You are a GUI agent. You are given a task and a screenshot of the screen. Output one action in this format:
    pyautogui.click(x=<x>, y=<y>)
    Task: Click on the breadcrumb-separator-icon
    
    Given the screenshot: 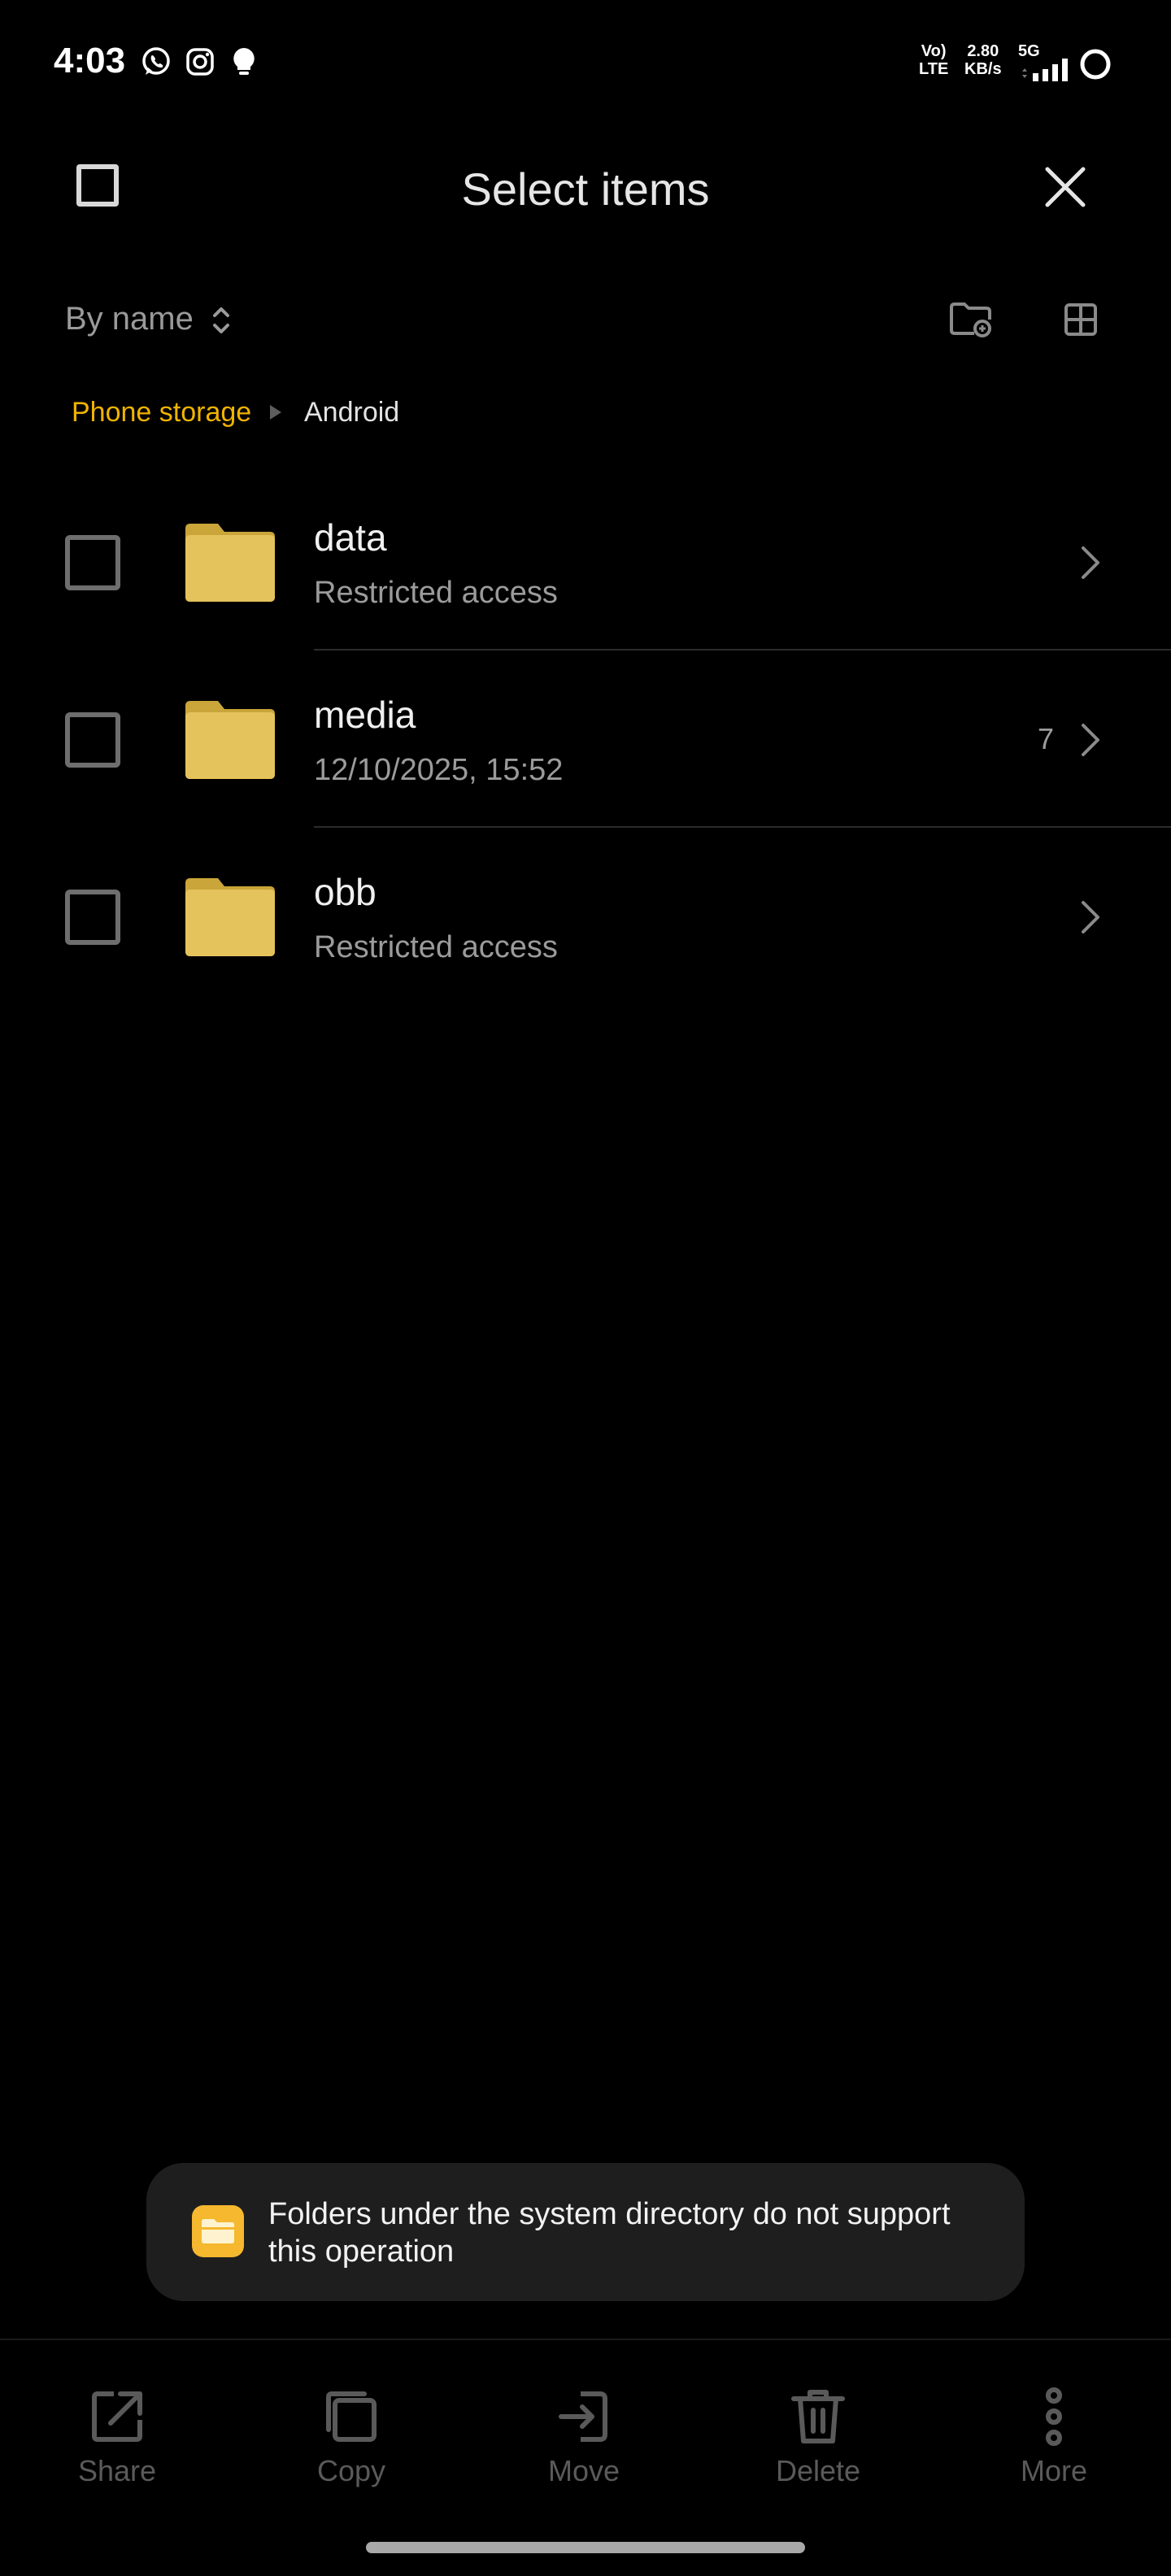 What is the action you would take?
    pyautogui.click(x=275, y=412)
    